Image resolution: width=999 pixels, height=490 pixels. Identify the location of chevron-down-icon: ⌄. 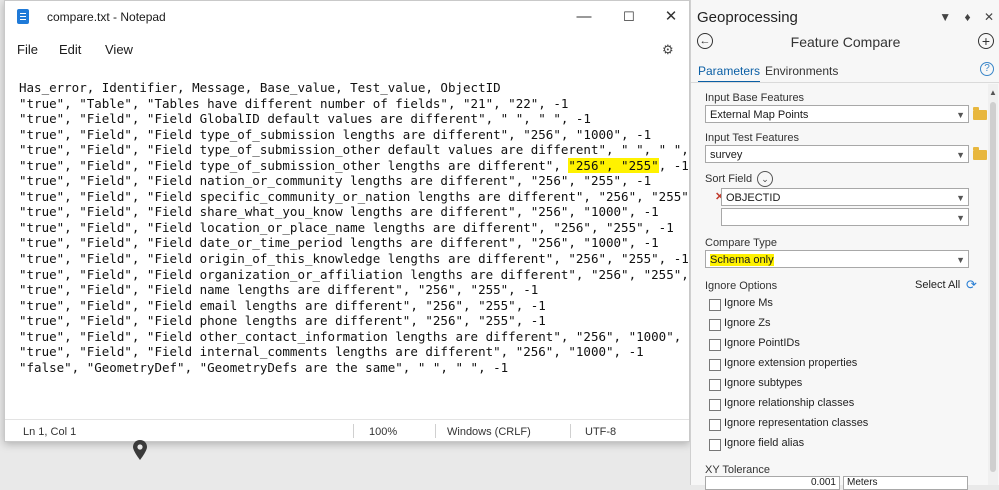
(765, 179).